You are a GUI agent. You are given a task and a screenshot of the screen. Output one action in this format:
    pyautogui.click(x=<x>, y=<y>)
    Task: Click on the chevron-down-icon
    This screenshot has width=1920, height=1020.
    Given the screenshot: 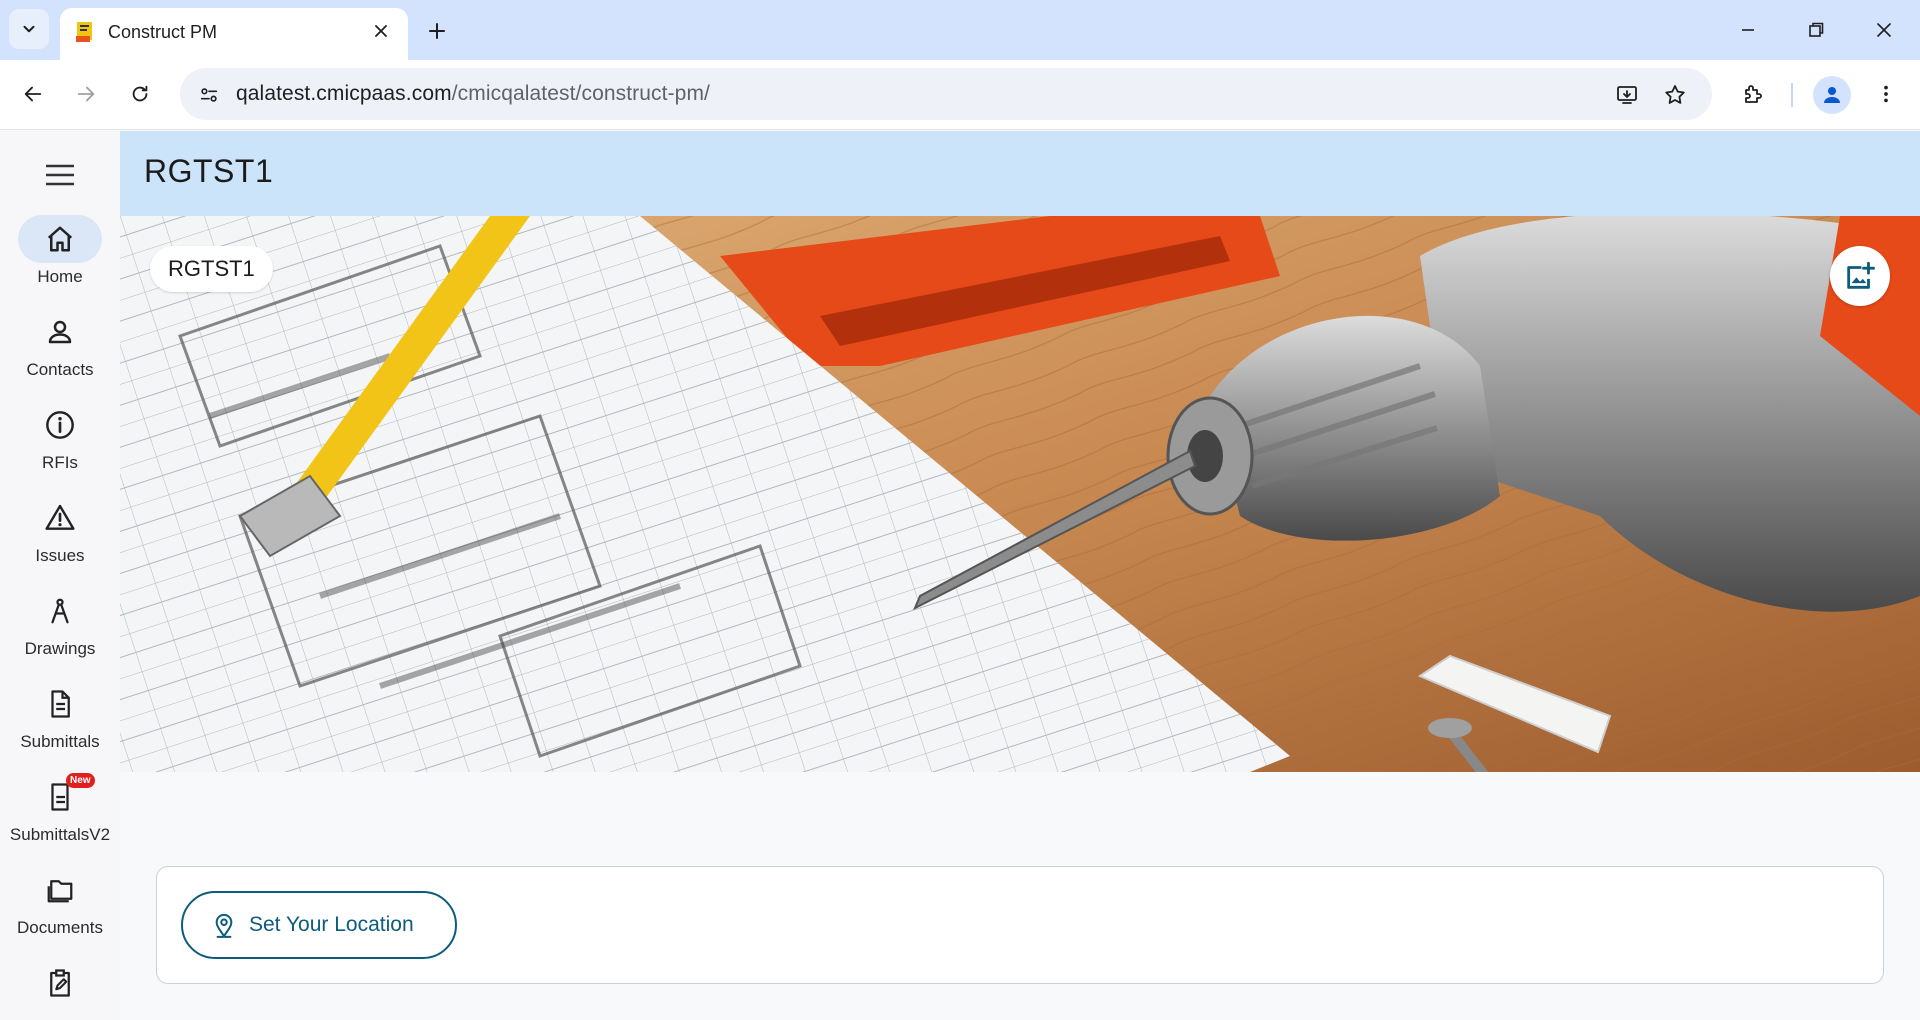 What is the action you would take?
    pyautogui.click(x=29, y=29)
    